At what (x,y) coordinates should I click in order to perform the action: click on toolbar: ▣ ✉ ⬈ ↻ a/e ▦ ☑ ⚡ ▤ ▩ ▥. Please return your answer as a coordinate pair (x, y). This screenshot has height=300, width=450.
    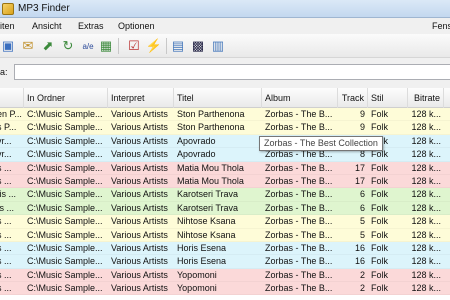
    Looking at the image, I should click on (225, 46).